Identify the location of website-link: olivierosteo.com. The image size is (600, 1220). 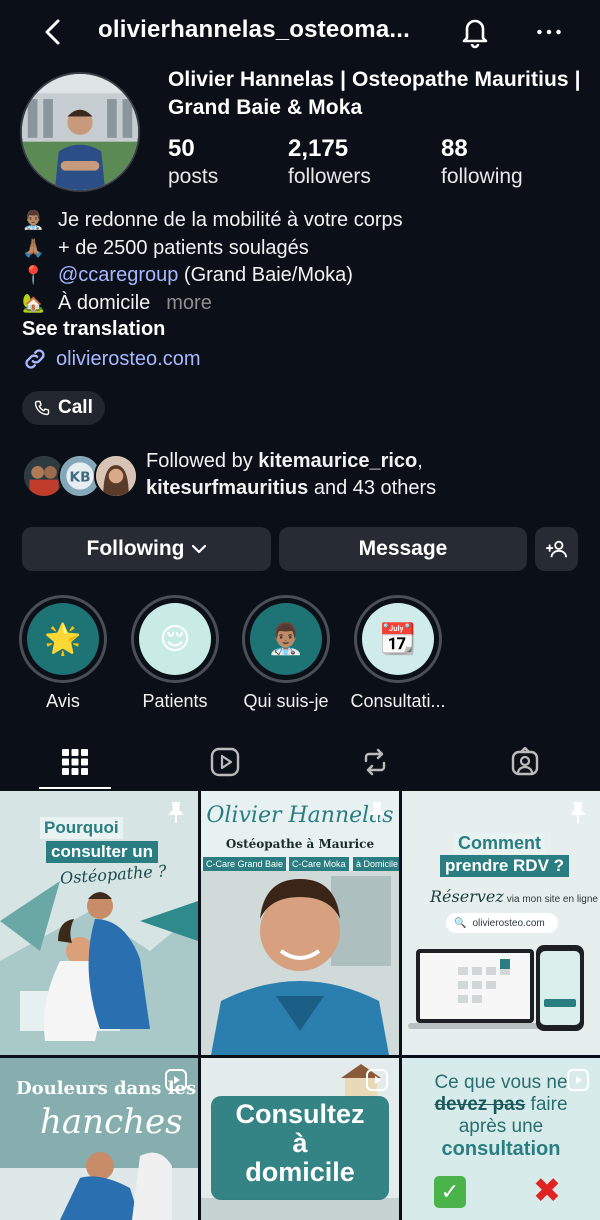
(111, 359).